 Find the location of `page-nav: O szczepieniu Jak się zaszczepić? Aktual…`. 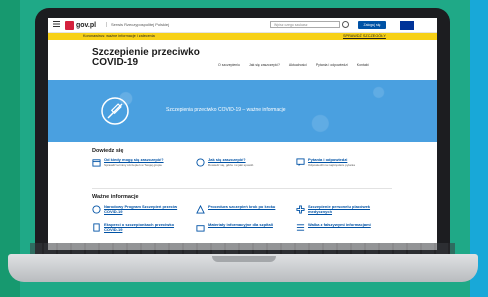

page-nav: O szczepieniu Jak się zaszczepić? Aktual… is located at coordinates (293, 65).